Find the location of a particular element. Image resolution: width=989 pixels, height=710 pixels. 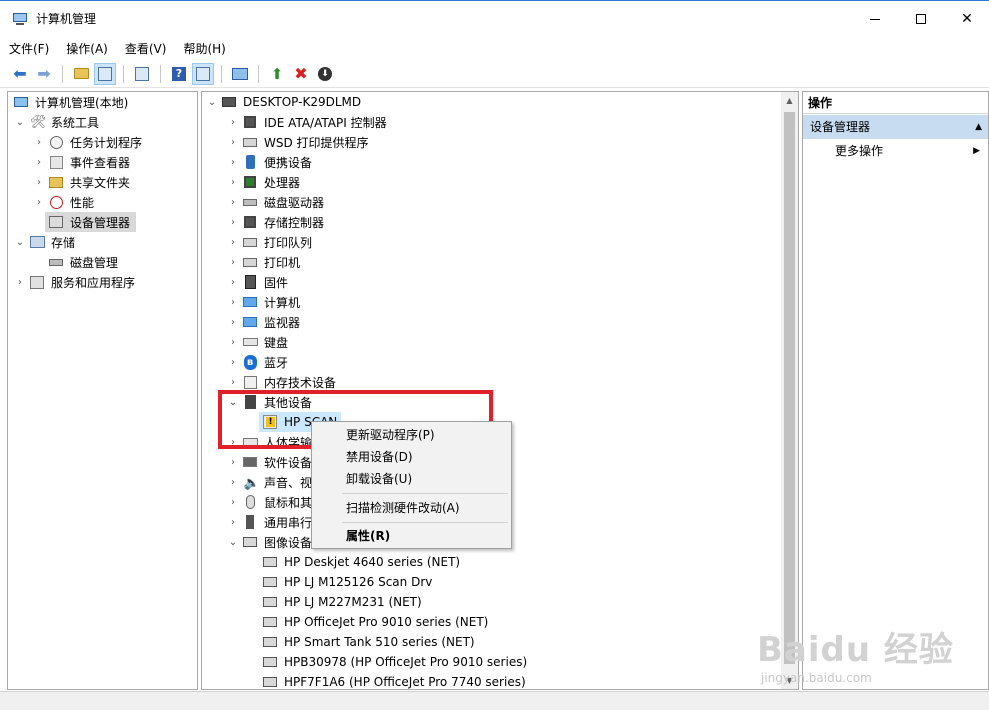

menu-view: 查看(V) is located at coordinates (145, 49).